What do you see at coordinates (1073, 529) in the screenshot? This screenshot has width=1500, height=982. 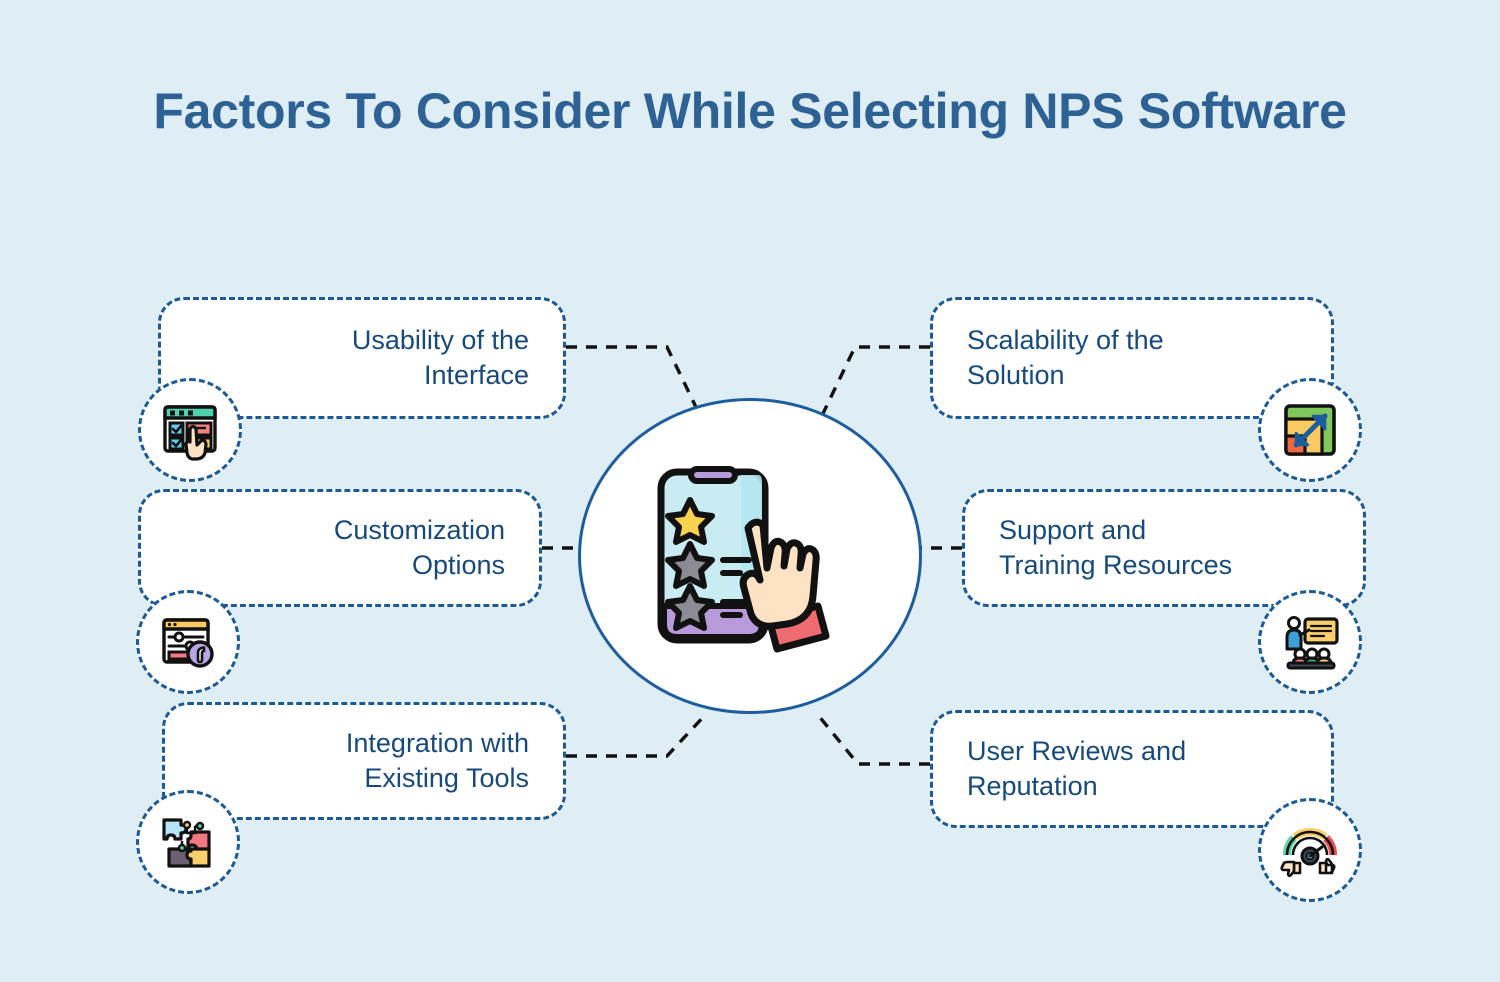 I see `factor-label-line1: Support and` at bounding box center [1073, 529].